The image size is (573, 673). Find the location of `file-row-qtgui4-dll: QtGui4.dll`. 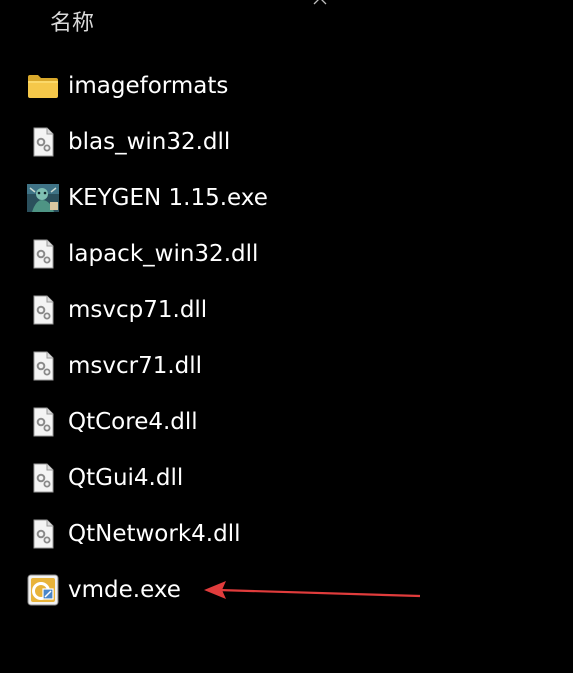

file-row-qtgui4-dll: QtGui4.dll is located at coordinates (286, 478).